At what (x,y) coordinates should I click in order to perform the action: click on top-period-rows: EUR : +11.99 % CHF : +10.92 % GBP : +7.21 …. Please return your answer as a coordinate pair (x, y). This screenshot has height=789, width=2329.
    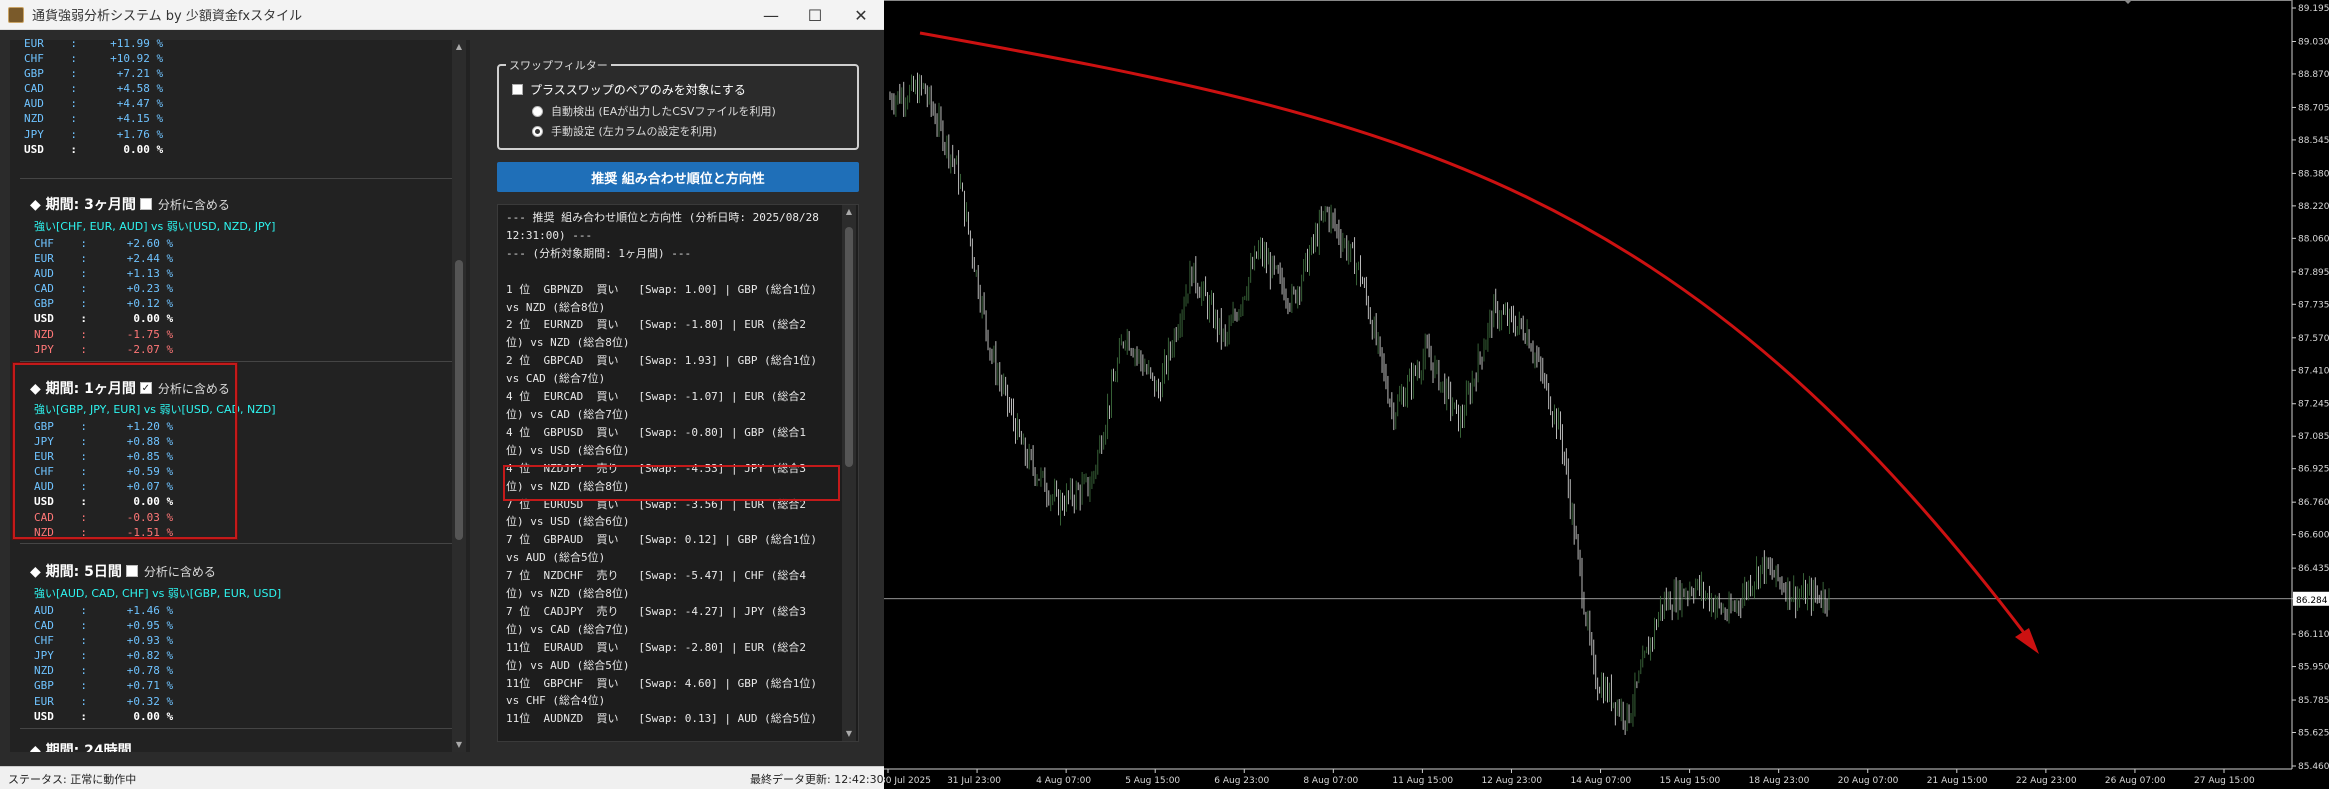
    Looking at the image, I should click on (93, 96).